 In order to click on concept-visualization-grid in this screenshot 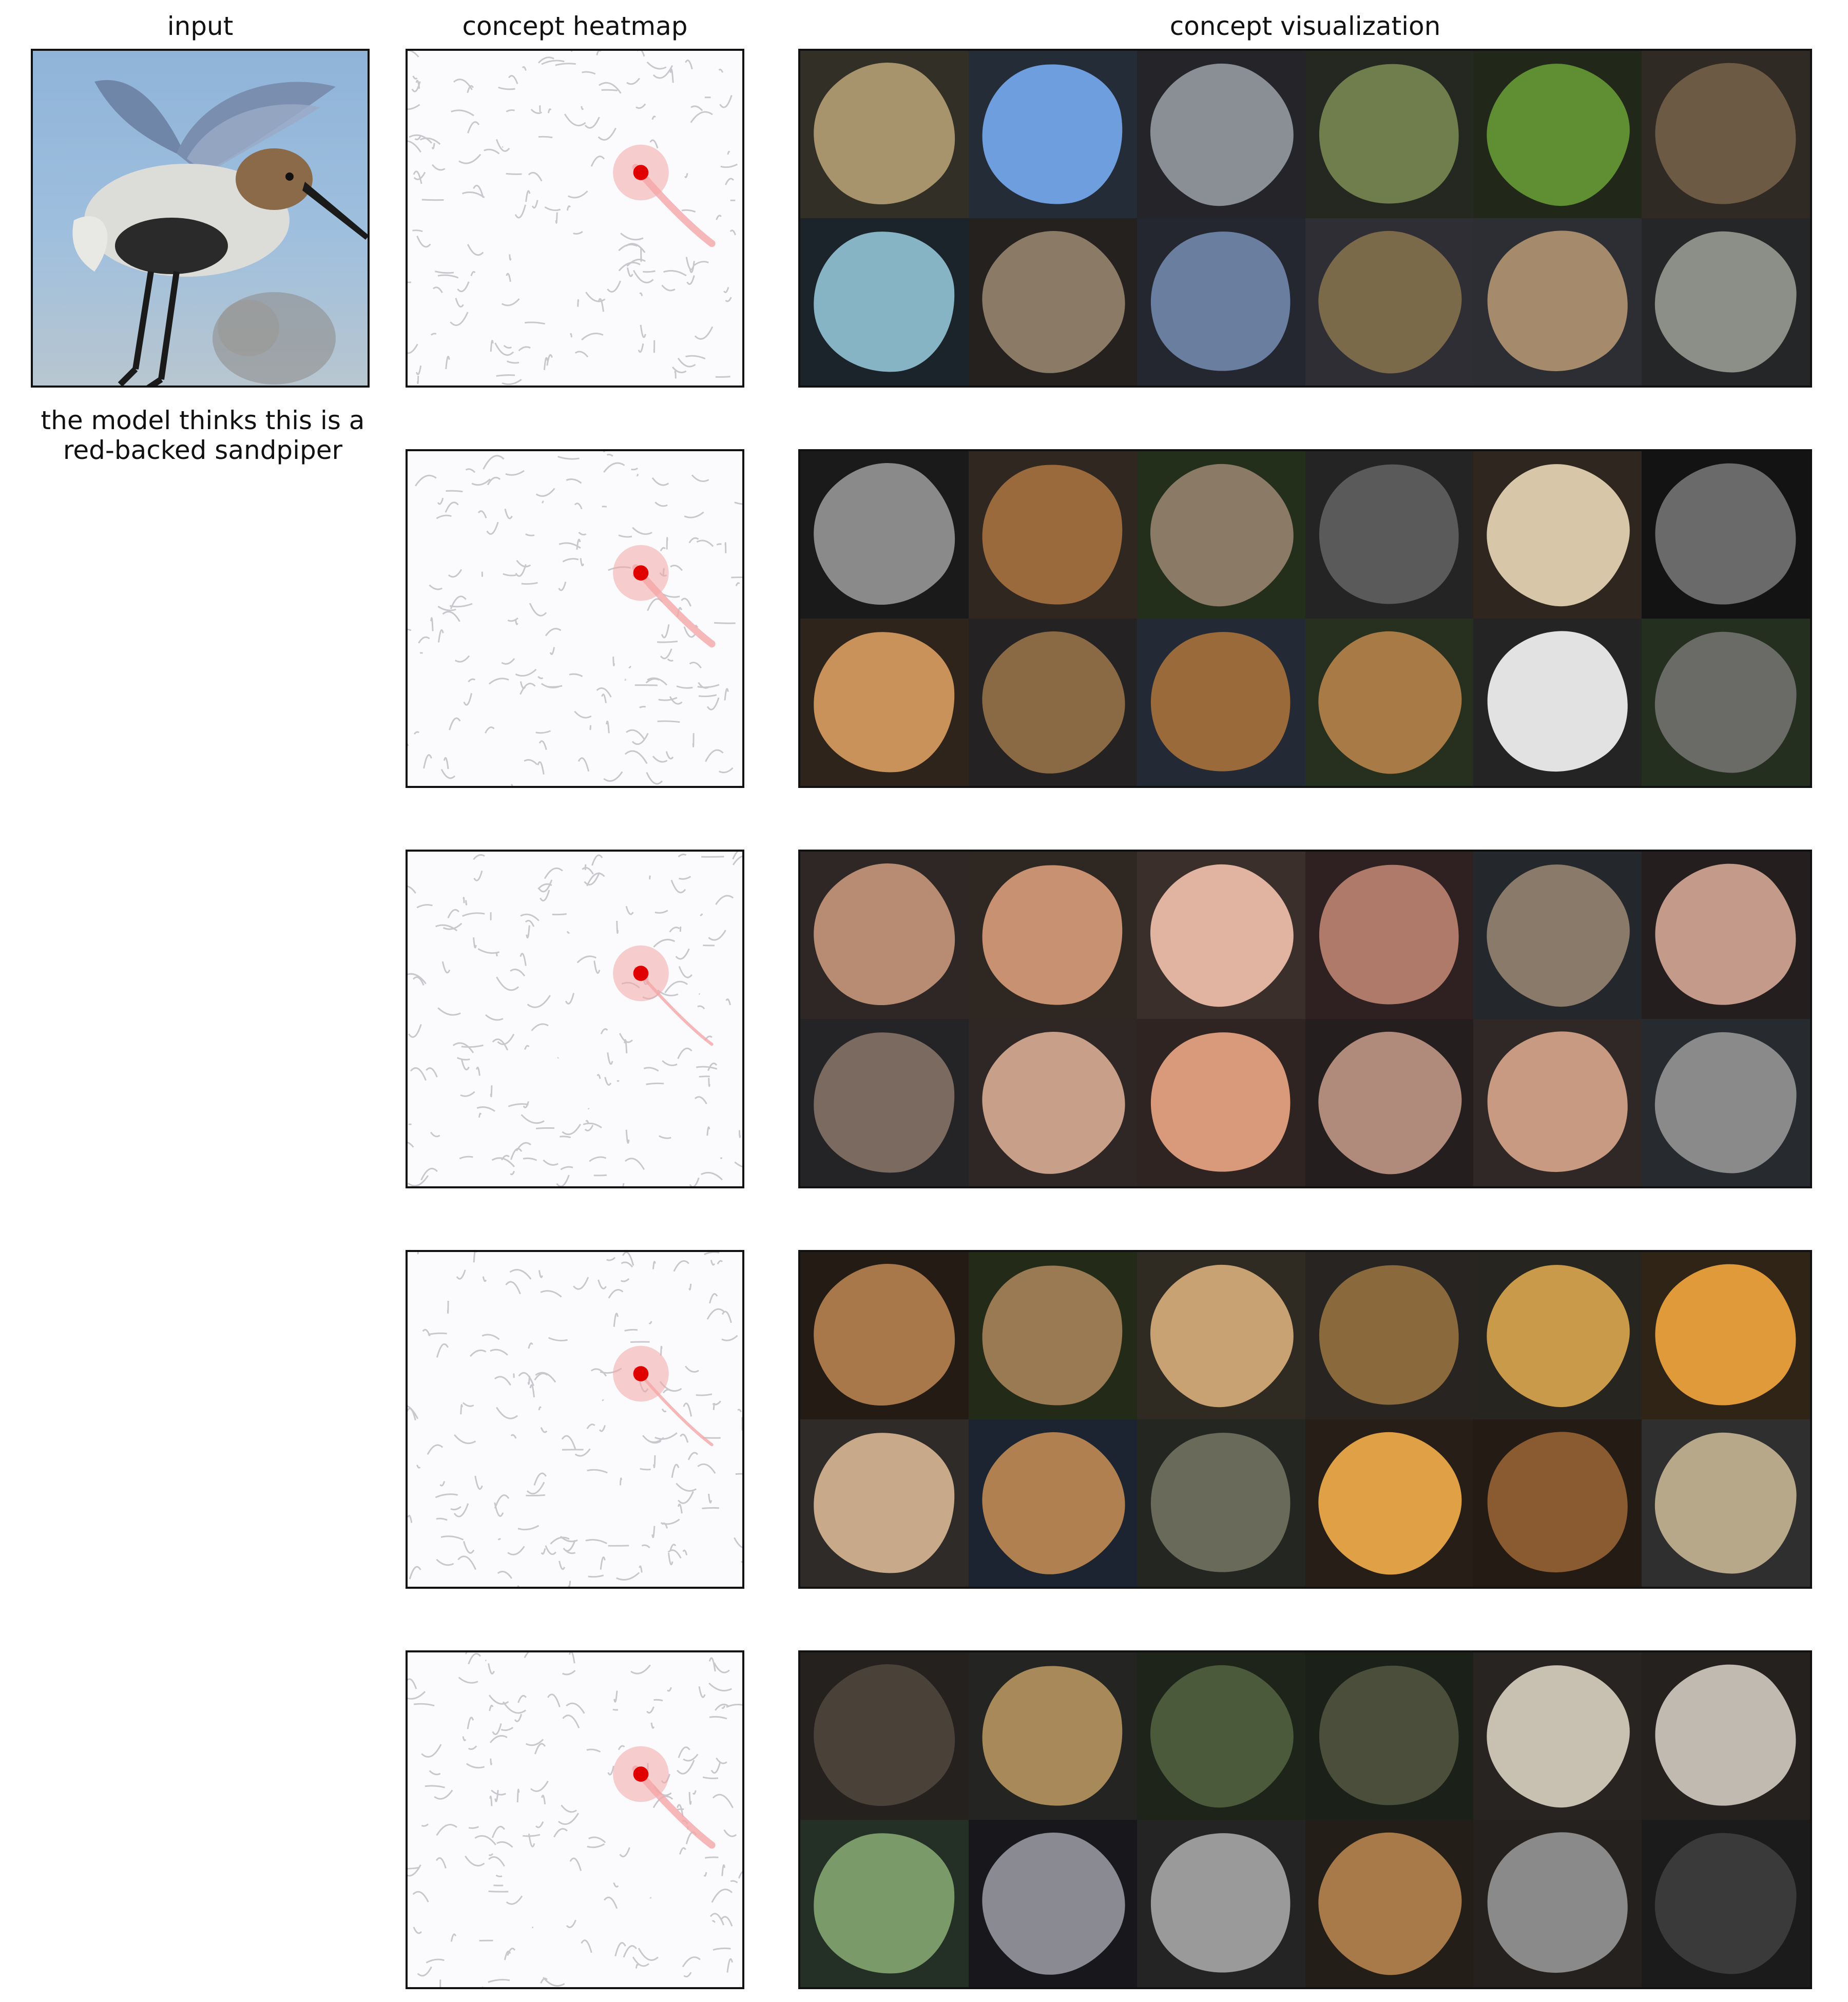, I will do `click(1305, 218)`.